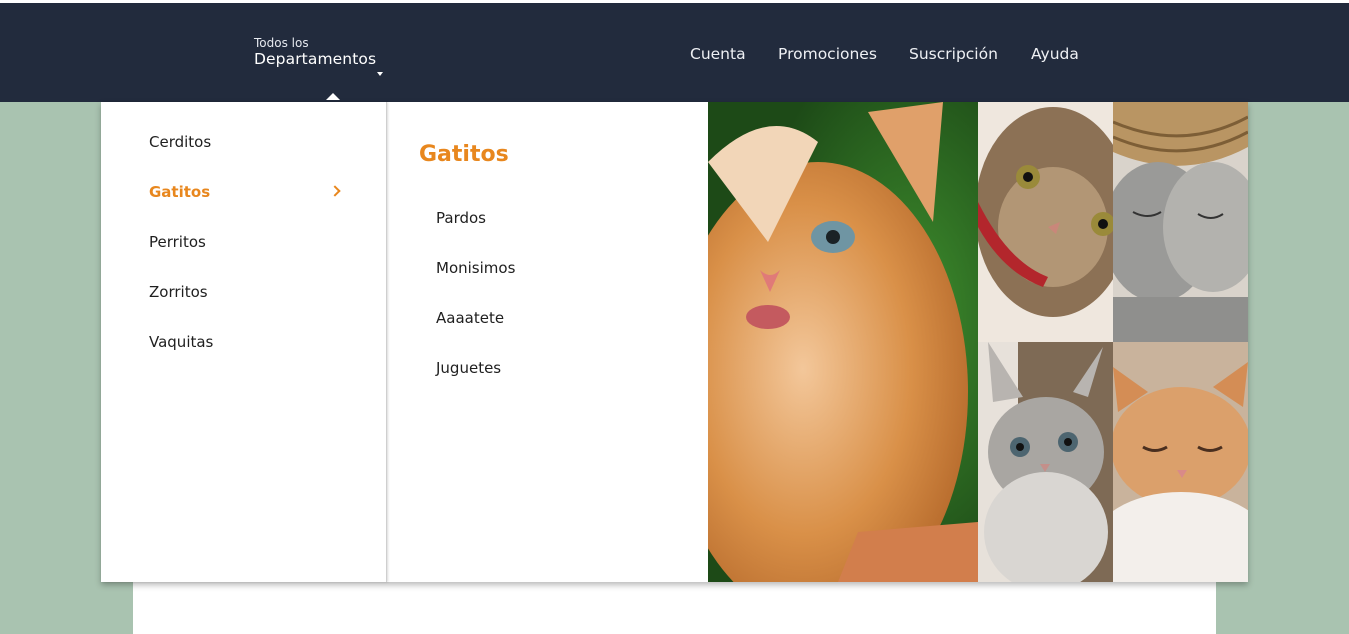 This screenshot has width=1349, height=634. Describe the element at coordinates (246, 292) in the screenshot. I see `category-zorritos: Zorritos` at that location.